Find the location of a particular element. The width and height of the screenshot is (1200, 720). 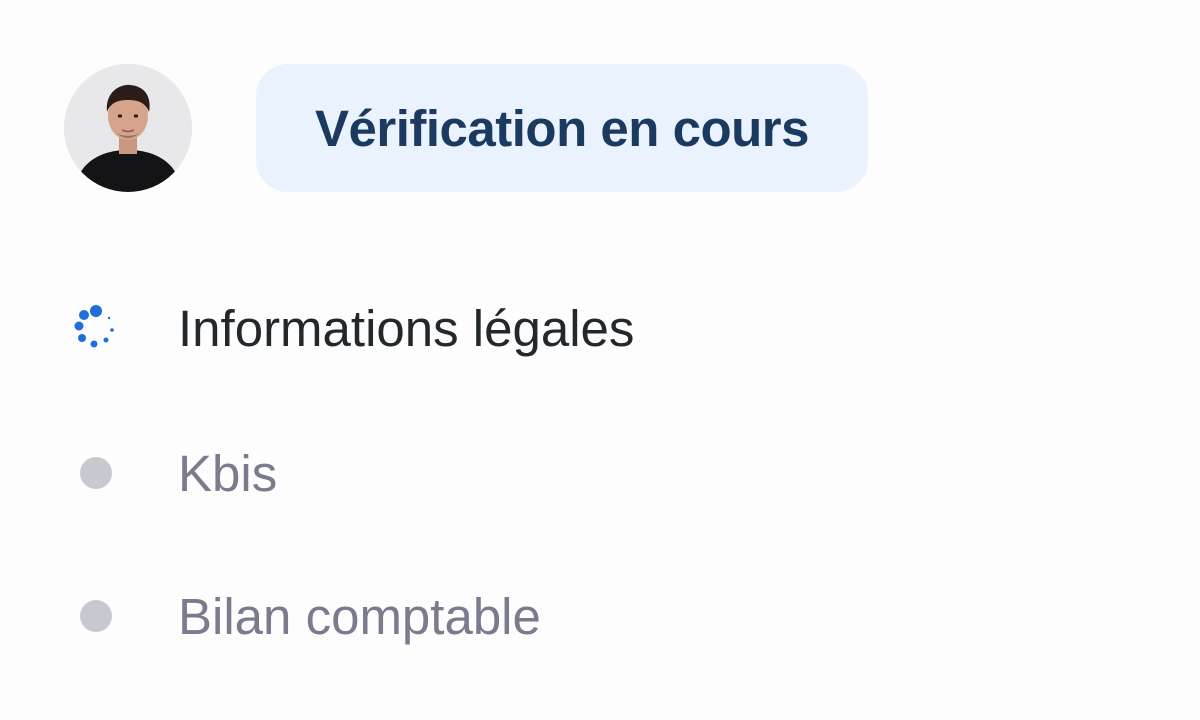

step-bilan-comptable: Bilan comptable is located at coordinates (302, 616).